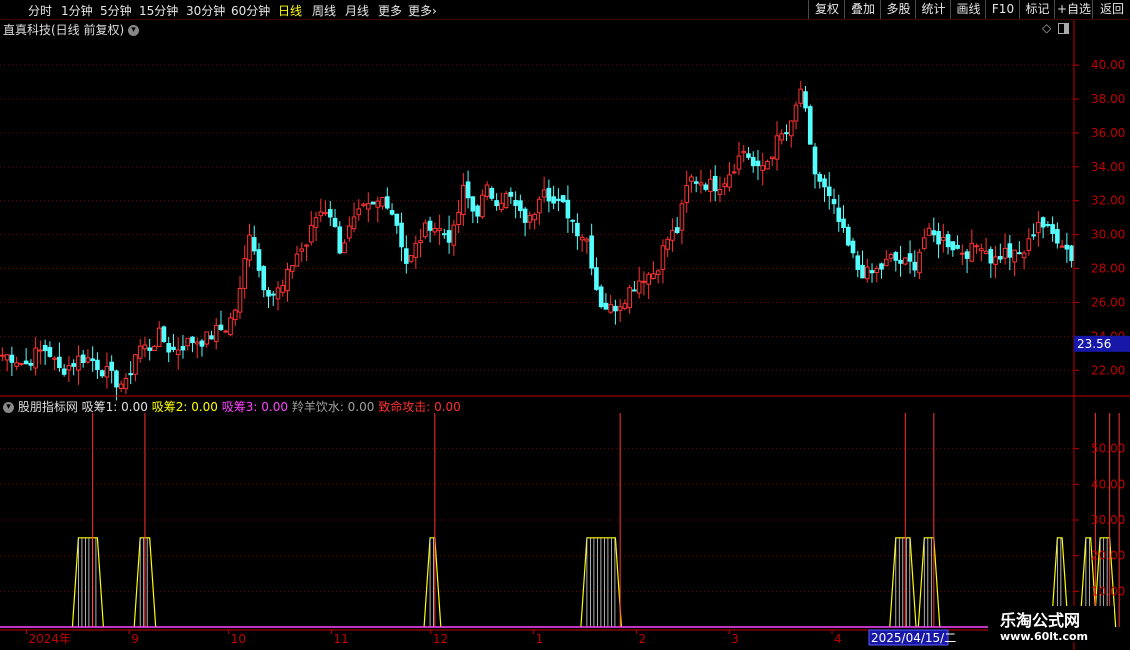 The image size is (1130, 650). I want to click on main-chart-title: 直真科技(日线 前复权) ▾, so click(71, 29).